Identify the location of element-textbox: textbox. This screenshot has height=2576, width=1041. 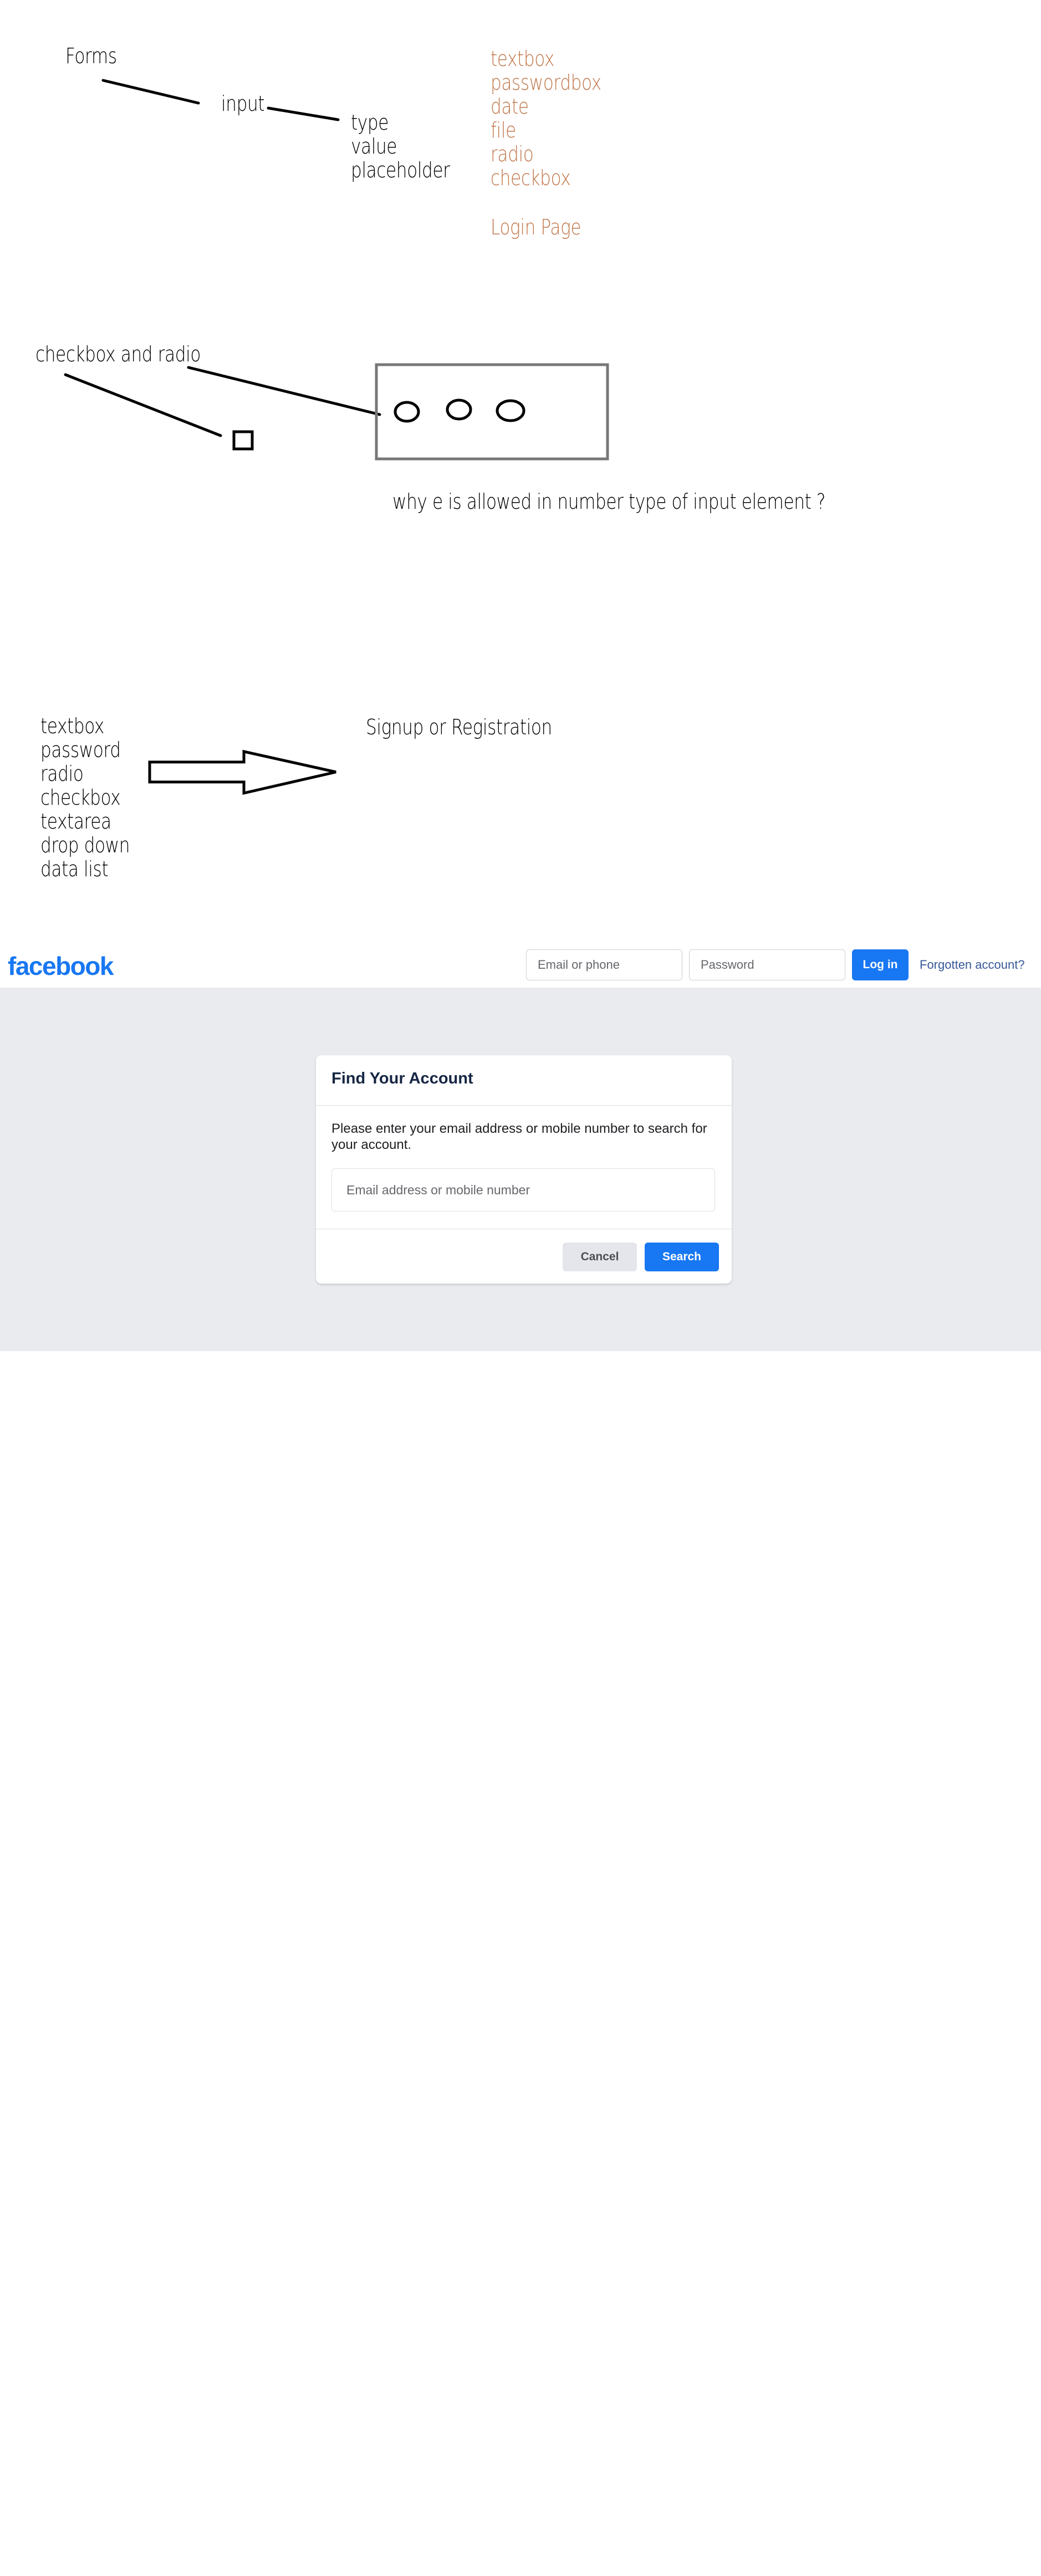
(72, 726).